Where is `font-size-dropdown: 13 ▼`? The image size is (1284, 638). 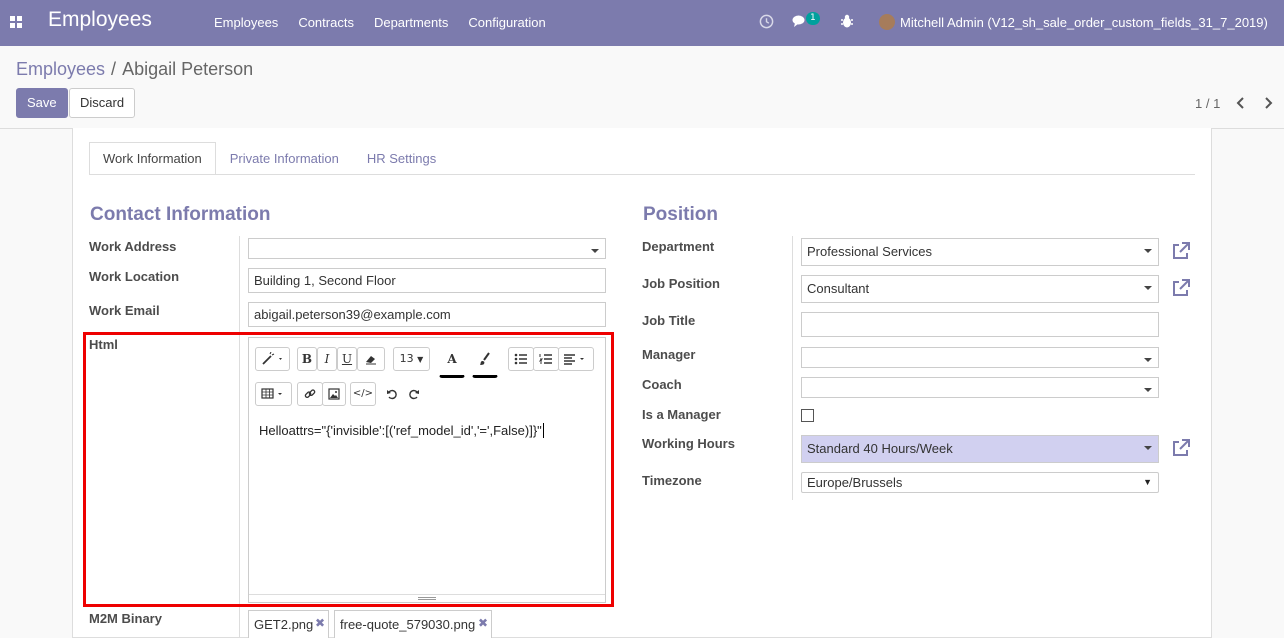 font-size-dropdown: 13 ▼ is located at coordinates (411, 359).